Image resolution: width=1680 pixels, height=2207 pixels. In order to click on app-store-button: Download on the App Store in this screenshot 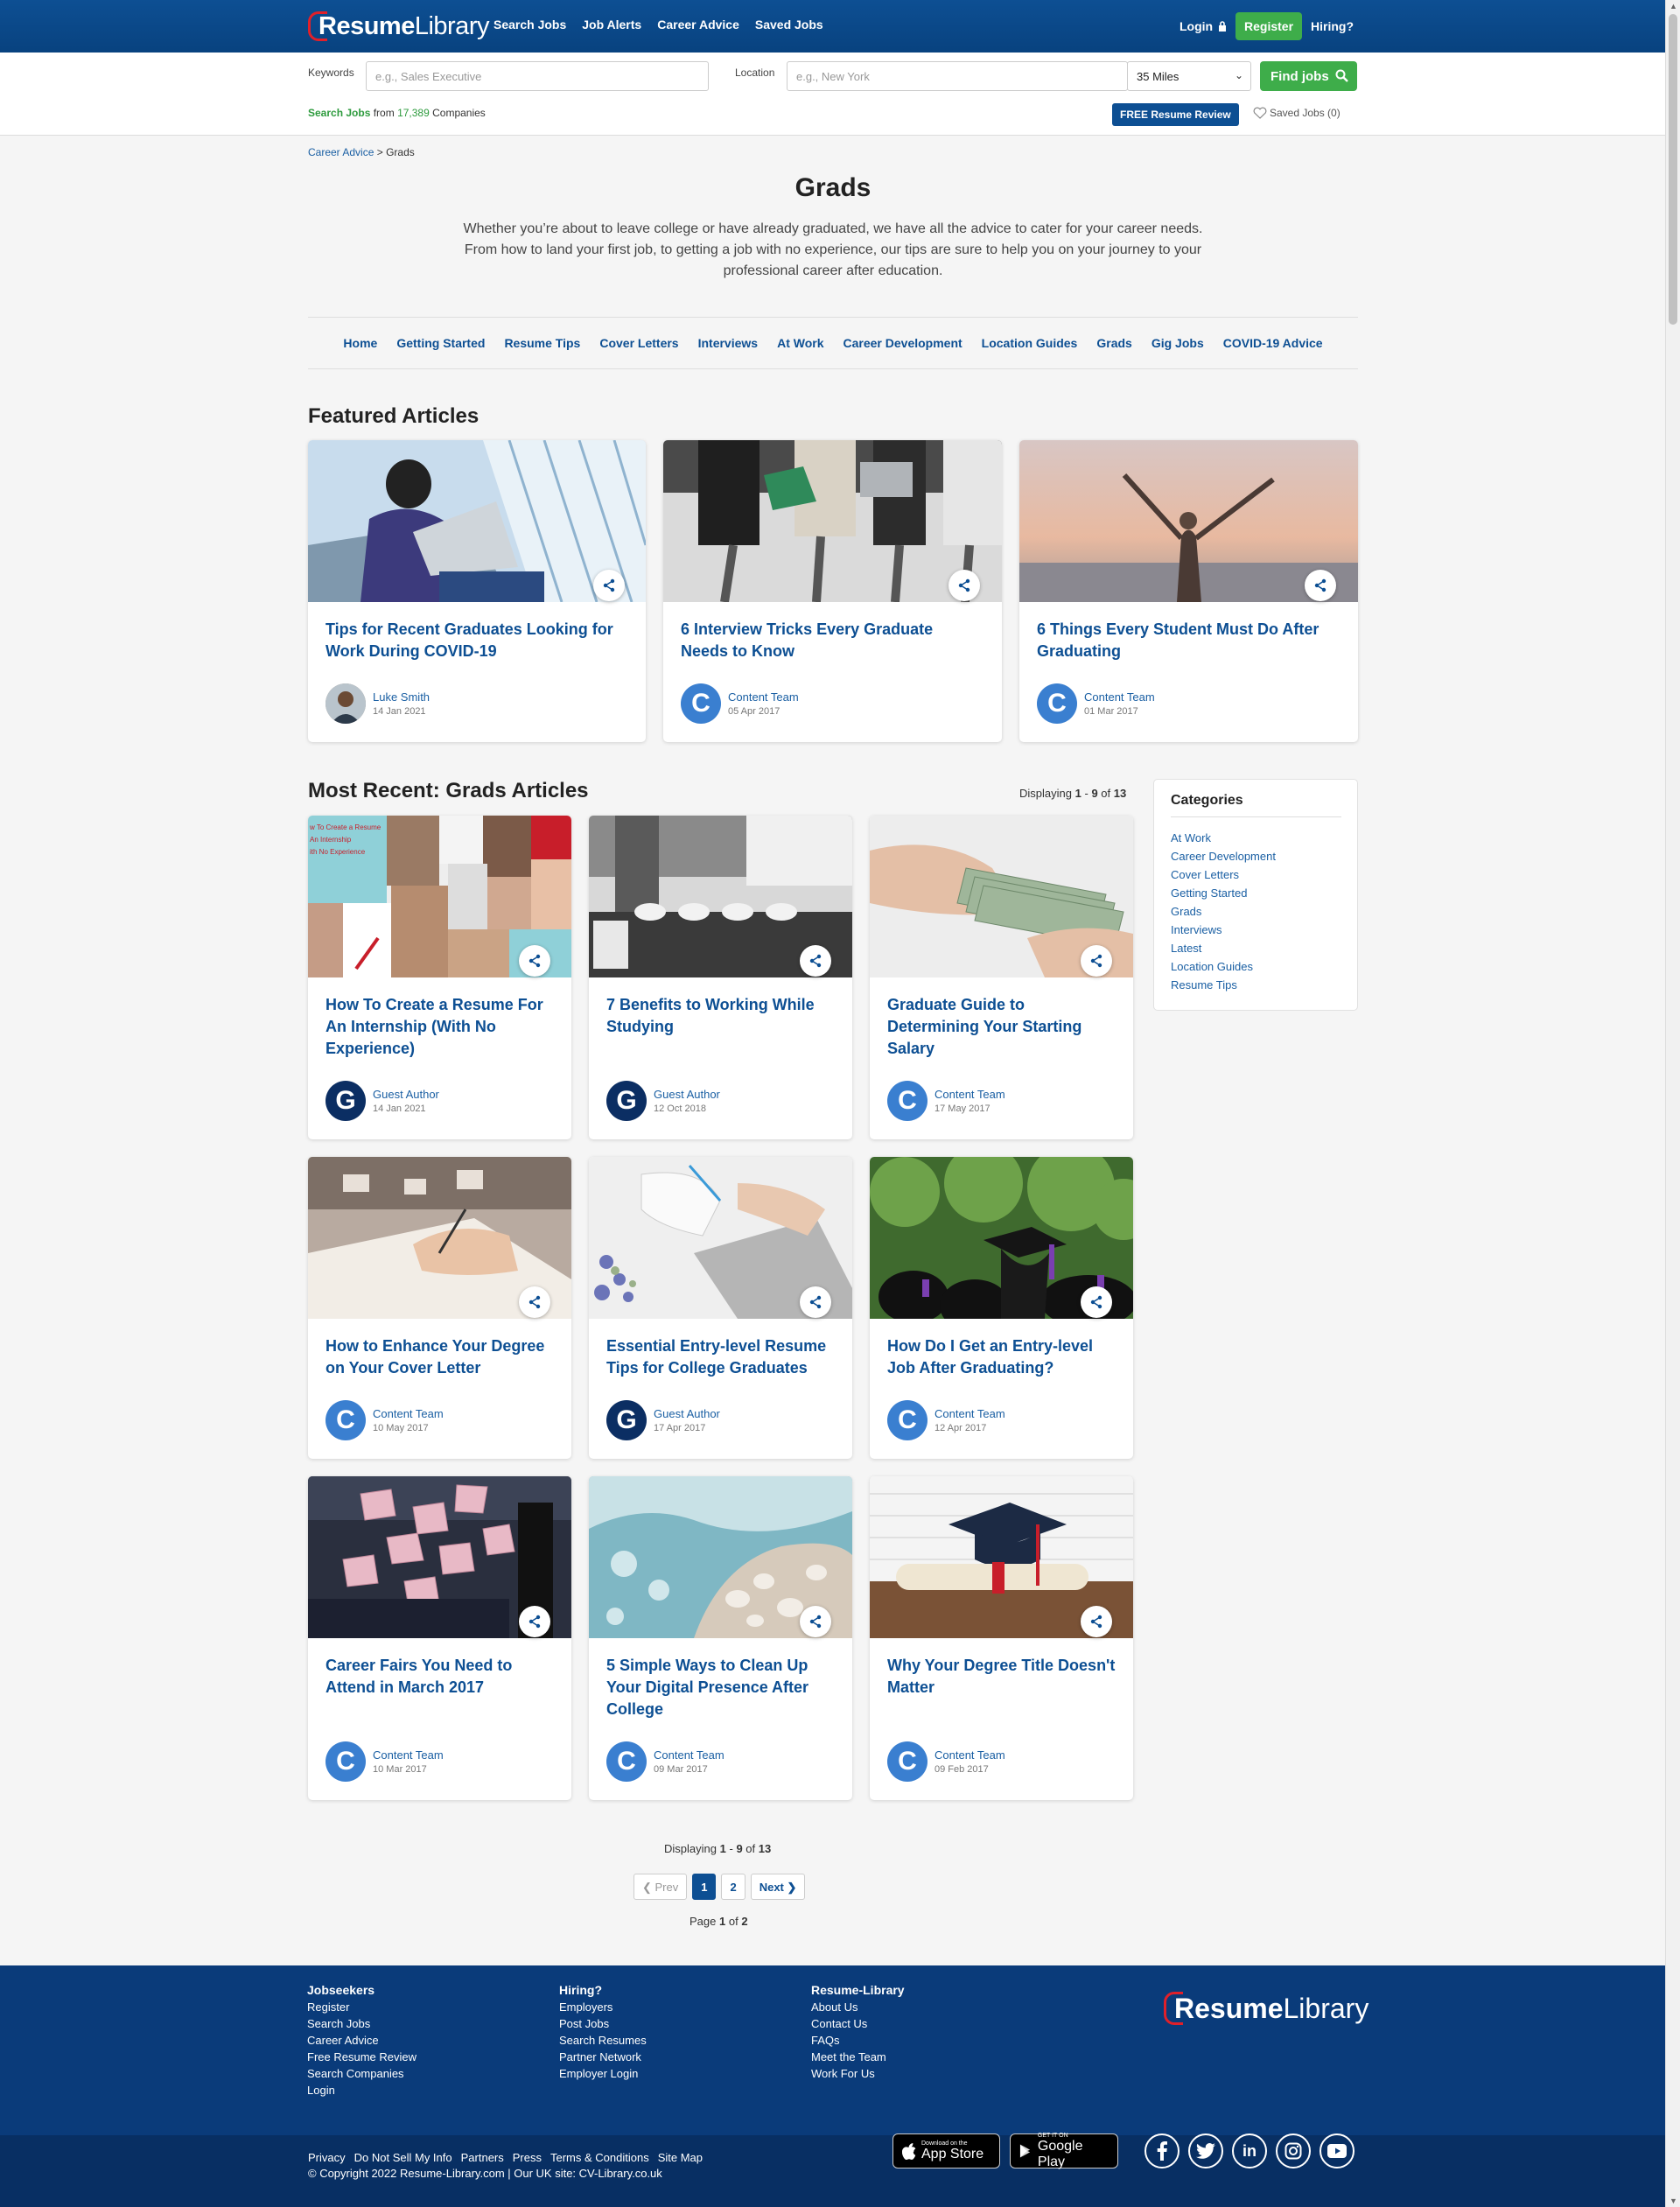, I will do `click(946, 2150)`.